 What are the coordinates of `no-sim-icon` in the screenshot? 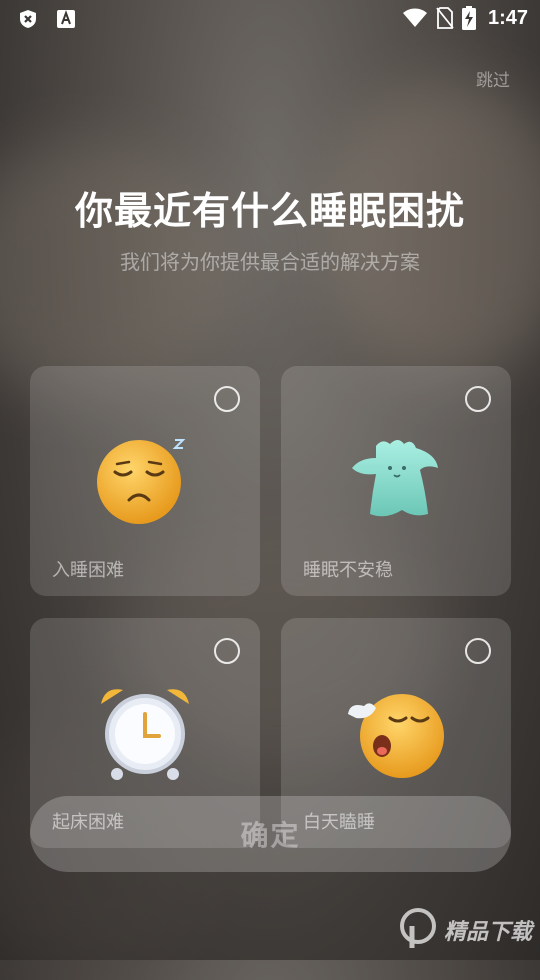 It's located at (445, 18).